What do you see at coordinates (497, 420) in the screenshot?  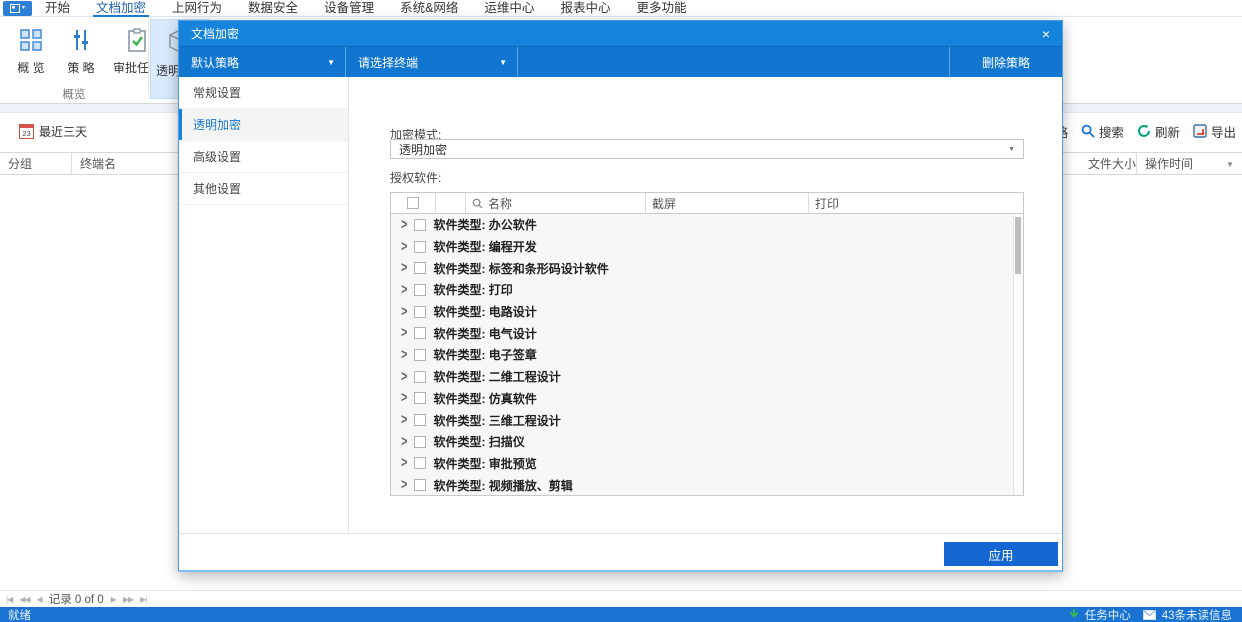 I see `software-type-label: 软件类型: 三维工程设计` at bounding box center [497, 420].